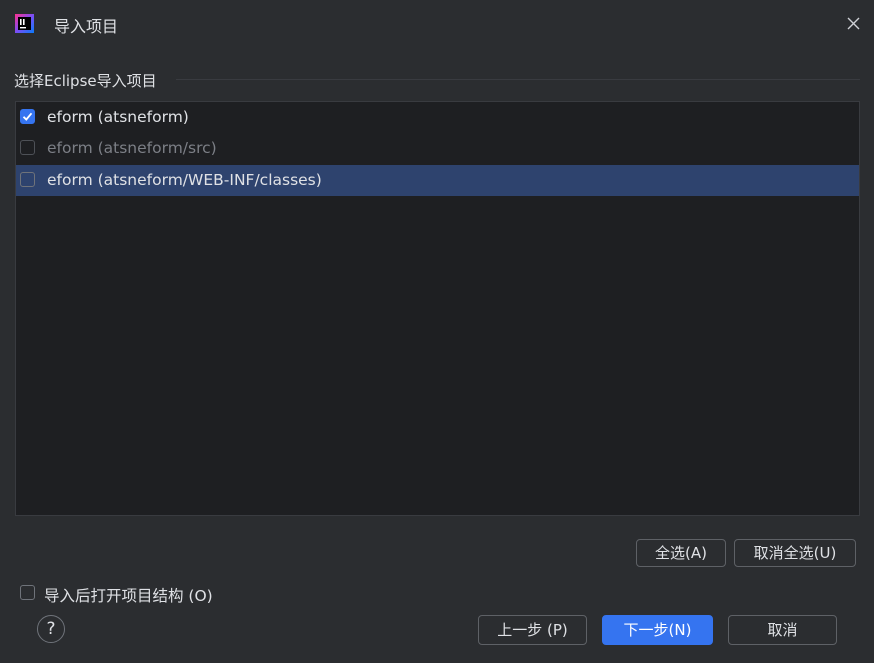 The width and height of the screenshot is (874, 663). I want to click on window-title: 导入项目, so click(86, 26).